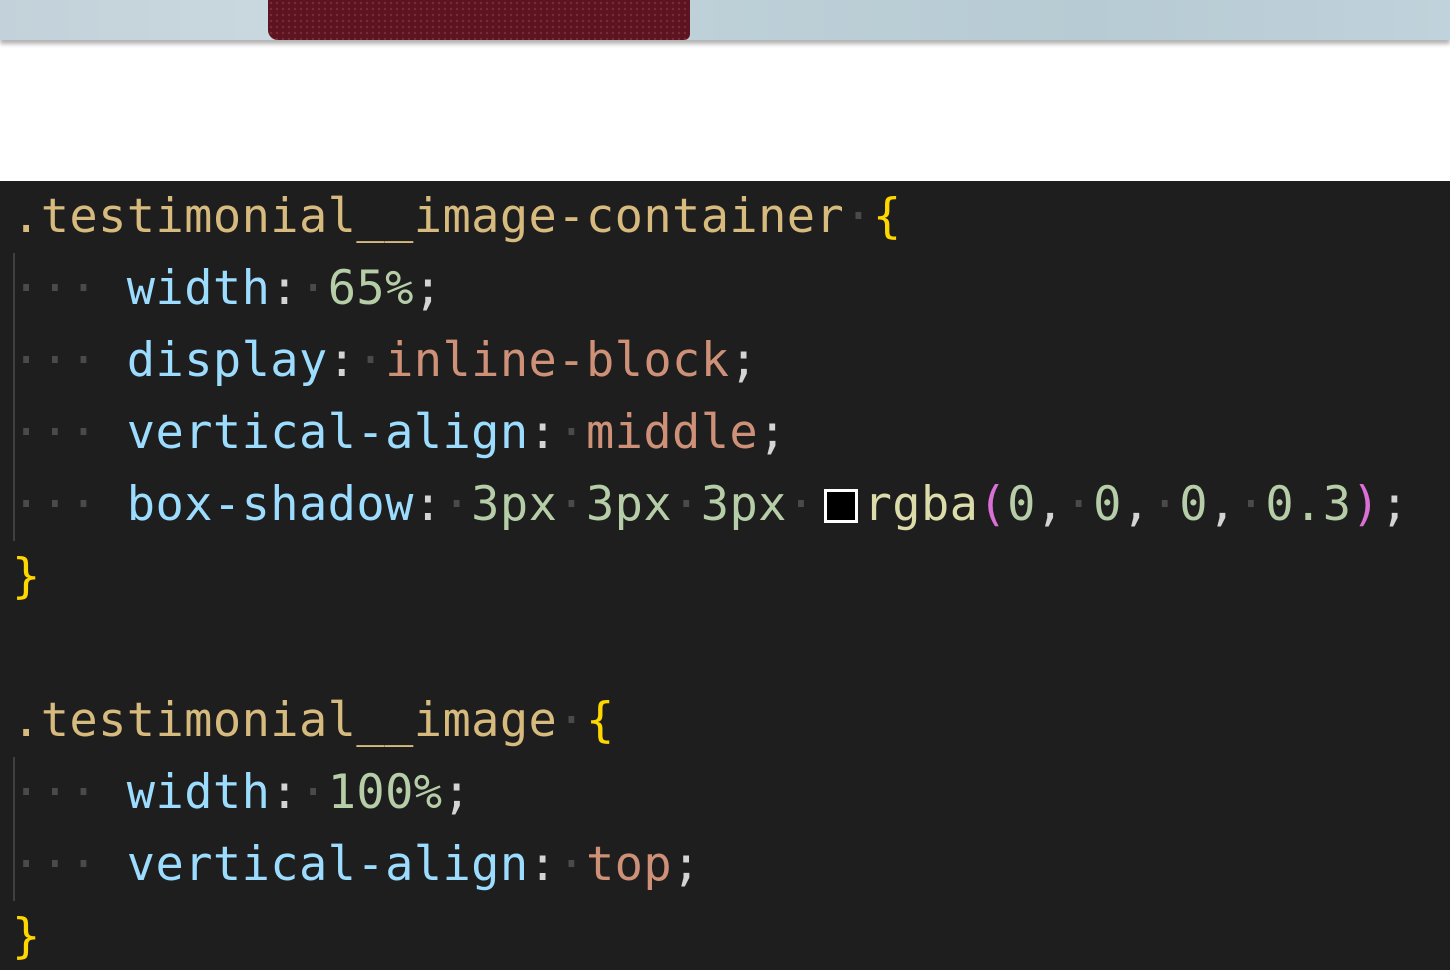 Image resolution: width=1450 pixels, height=970 pixels. I want to click on code-line-1: .testimonial__image-container·{, so click(457, 217).